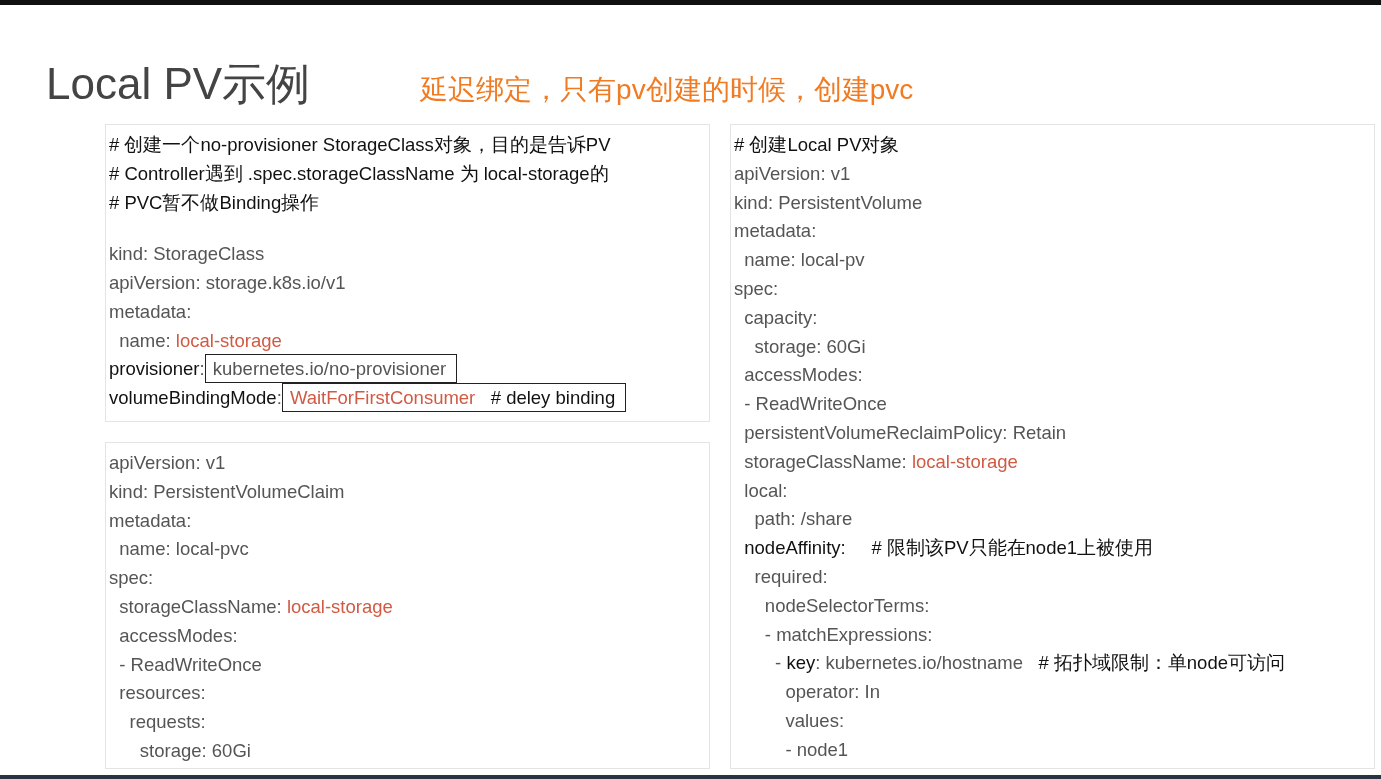 Image resolution: width=1381 pixels, height=779 pixels. What do you see at coordinates (200, 340) in the screenshot?
I see `code-line: name: local-storage` at bounding box center [200, 340].